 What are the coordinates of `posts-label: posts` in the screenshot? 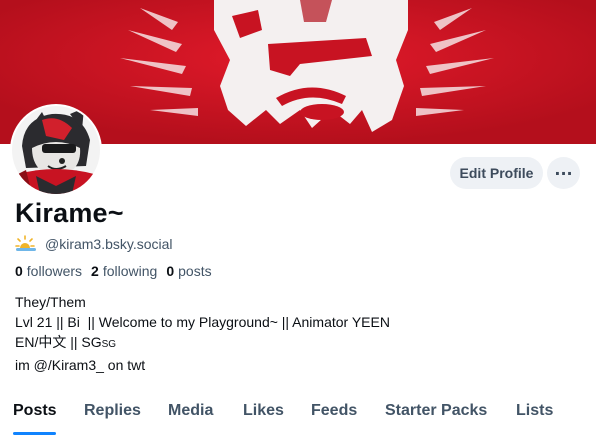 It's located at (195, 271).